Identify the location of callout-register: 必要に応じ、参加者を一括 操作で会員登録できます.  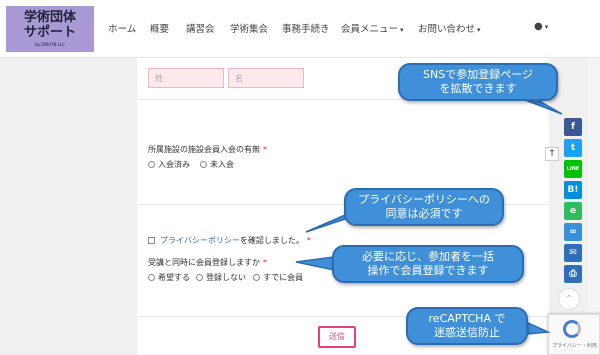
(428, 264).